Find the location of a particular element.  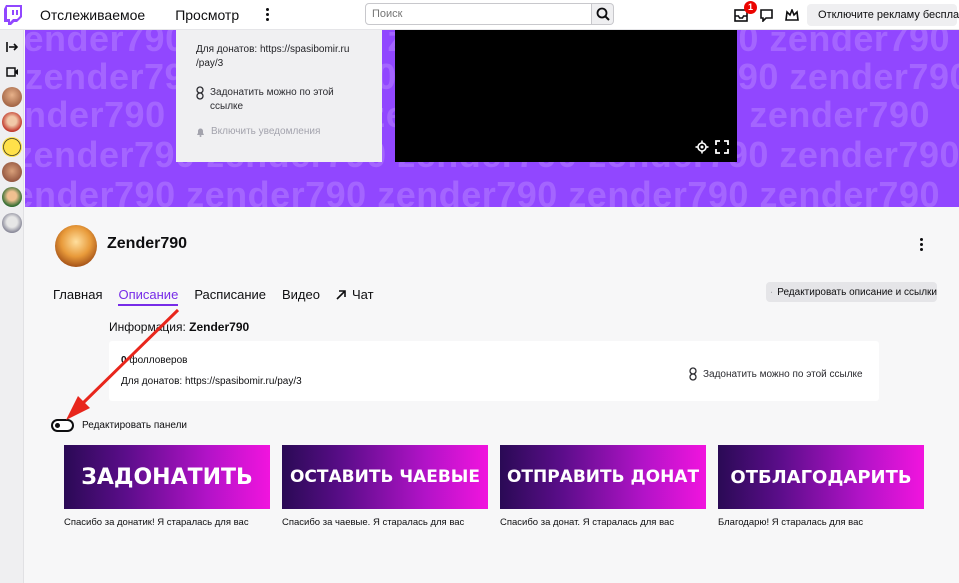

panel-image: ОТБЛАГОДАРИТЬ is located at coordinates (821, 477).